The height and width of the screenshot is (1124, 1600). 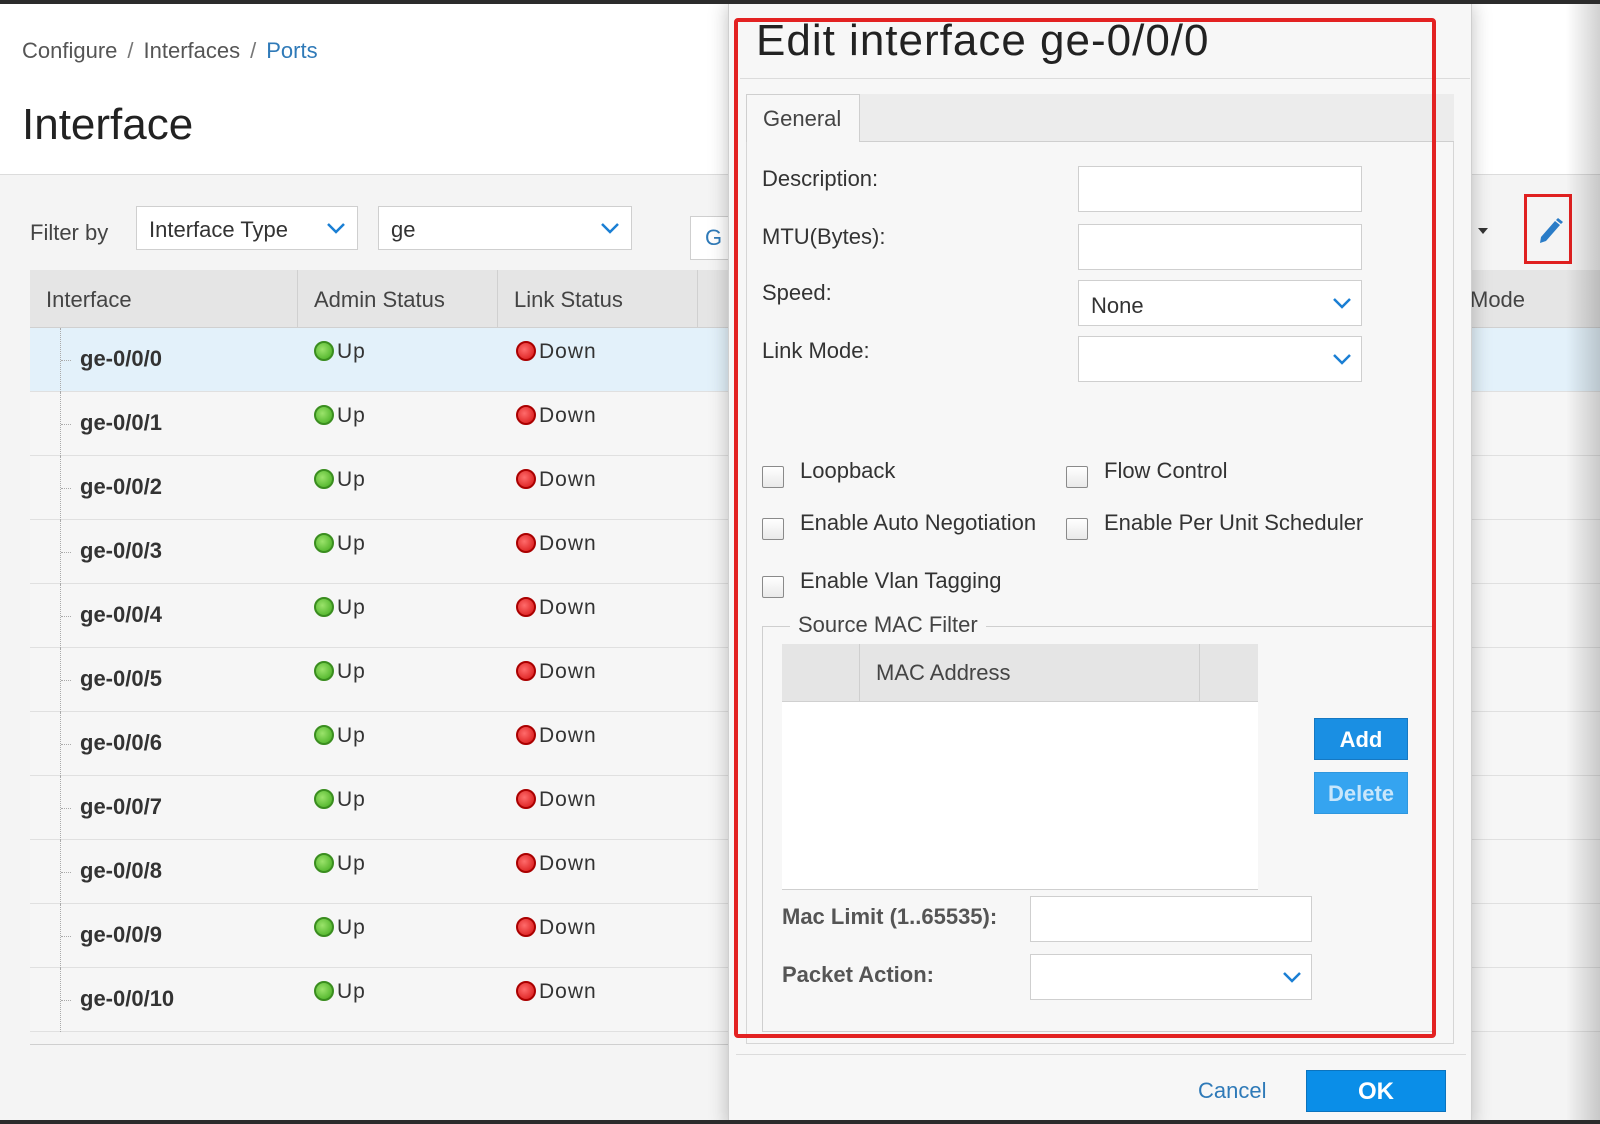 What do you see at coordinates (1551, 230) in the screenshot?
I see `pencil-icon` at bounding box center [1551, 230].